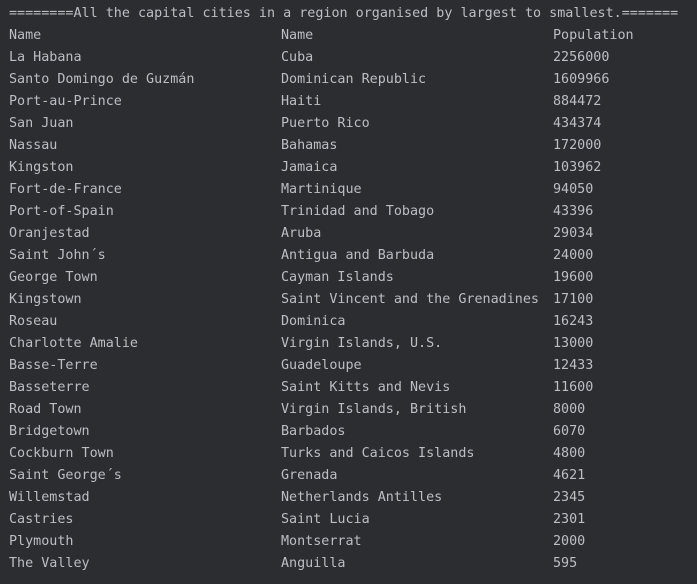 This screenshot has width=697, height=584. What do you see at coordinates (573, 255) in the screenshot?
I see `population-cell: 24000` at bounding box center [573, 255].